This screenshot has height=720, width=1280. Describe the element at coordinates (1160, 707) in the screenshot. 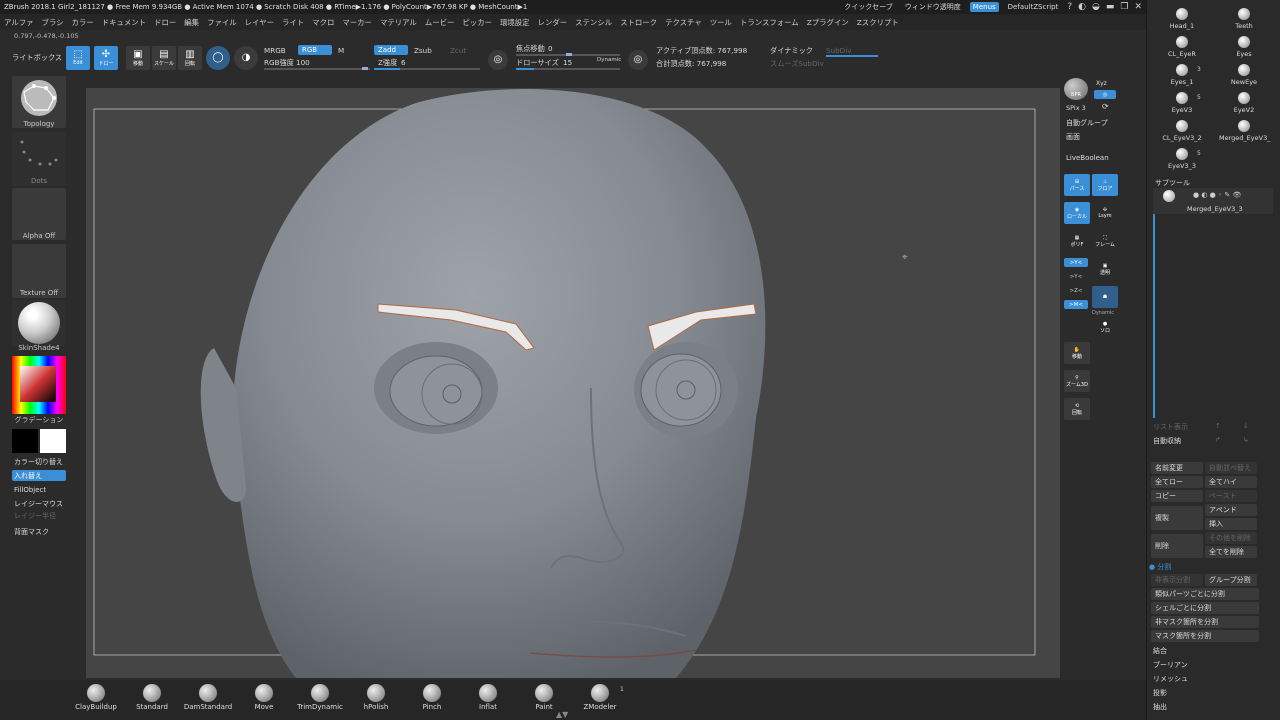

I see `extract-section: 抽出` at that location.